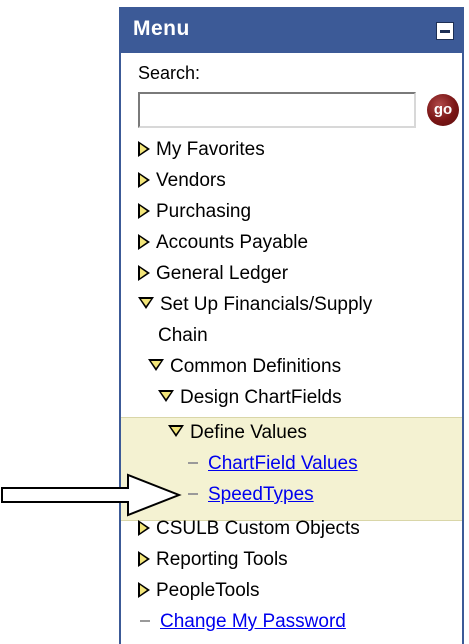  Describe the element at coordinates (169, 73) in the screenshot. I see `search-label: Search:` at that location.